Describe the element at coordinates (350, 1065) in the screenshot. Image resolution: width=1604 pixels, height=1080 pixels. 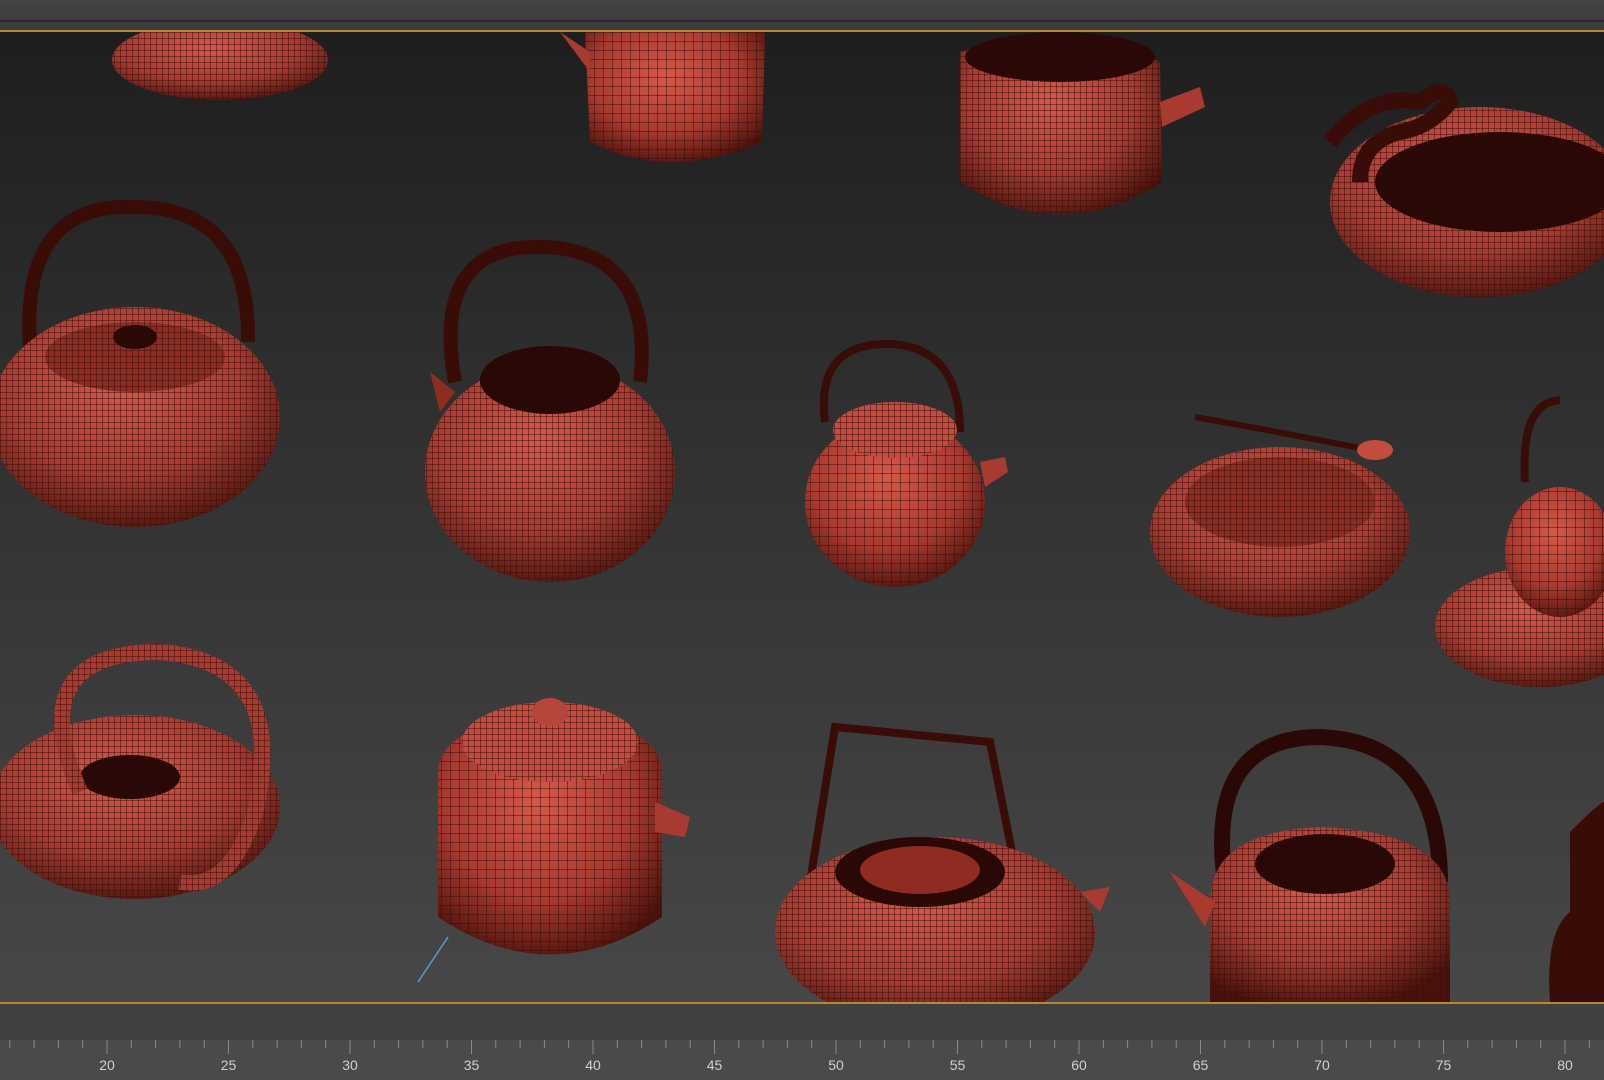
I see `ruler-label: 30` at that location.